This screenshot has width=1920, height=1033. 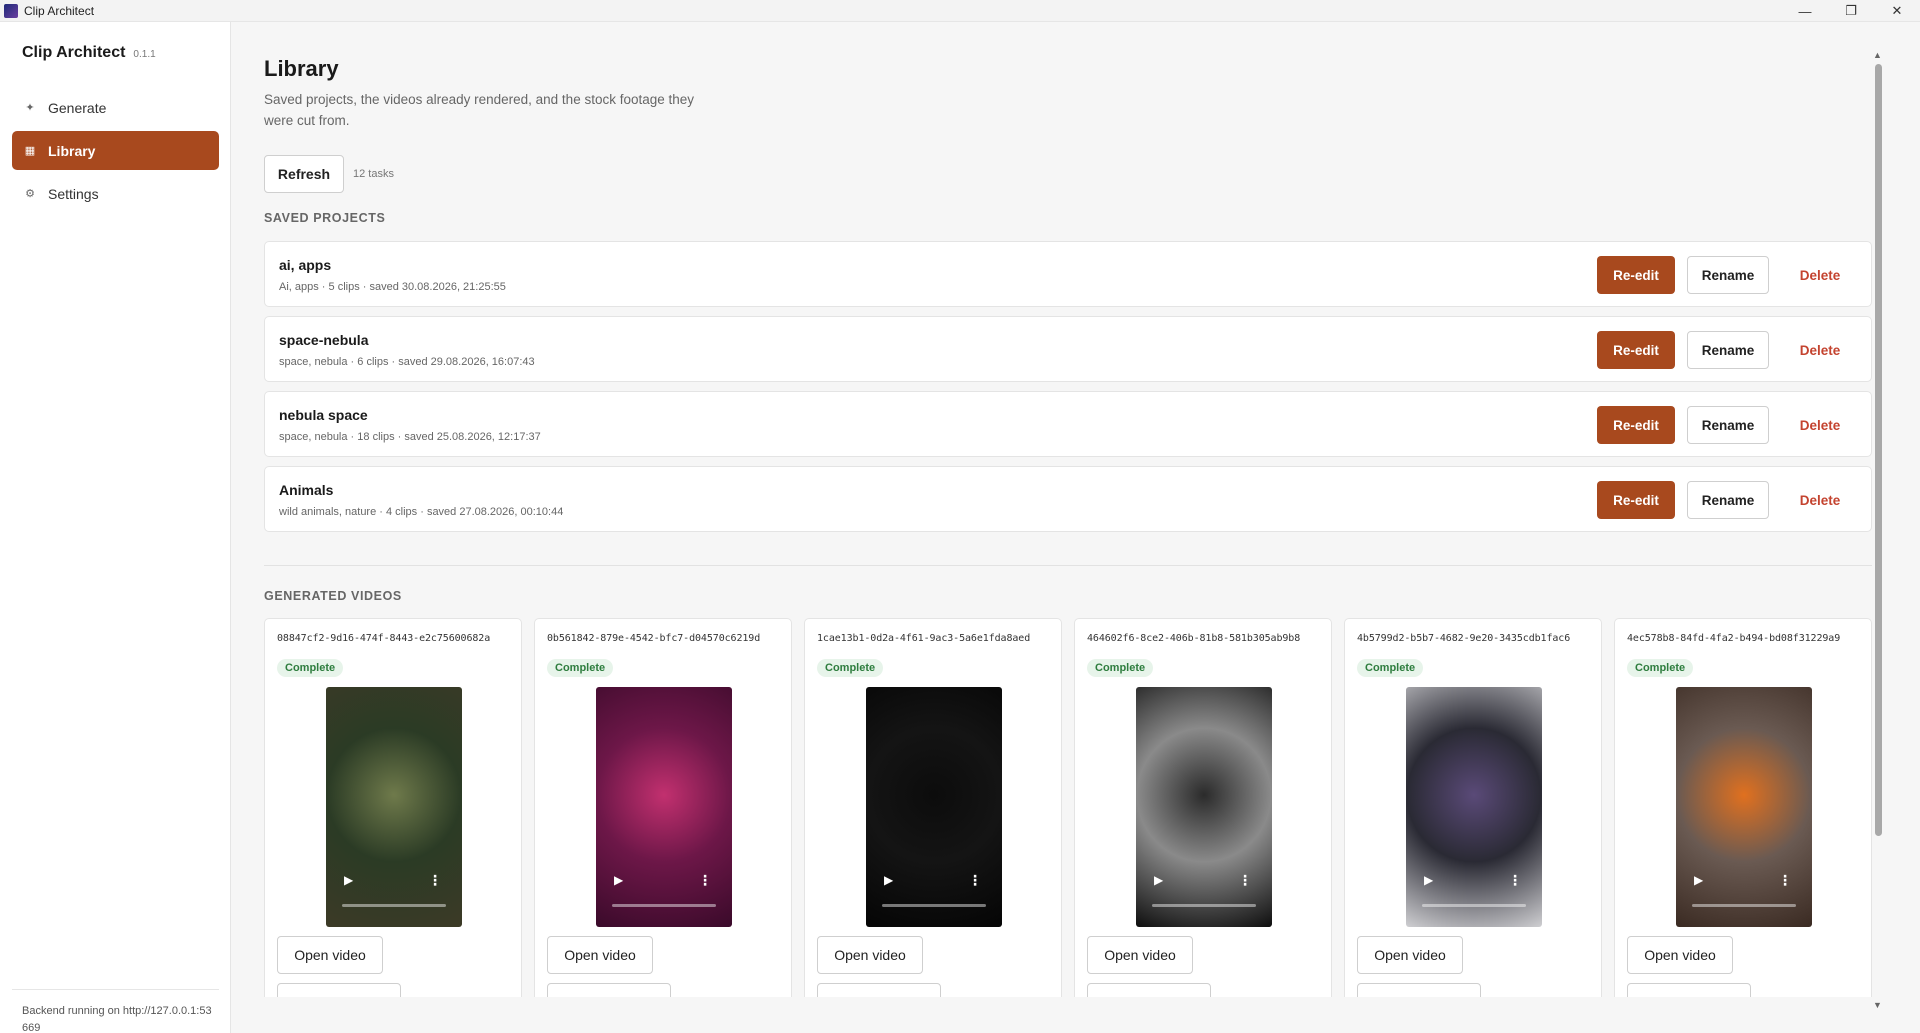 I want to click on scroll-up-icon: ▲, so click(x=1877, y=55).